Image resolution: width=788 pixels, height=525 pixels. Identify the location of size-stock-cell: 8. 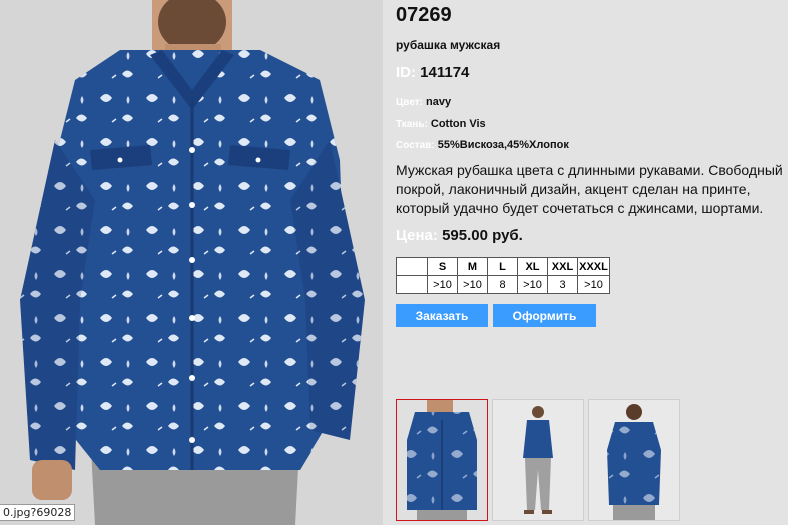
(502, 284).